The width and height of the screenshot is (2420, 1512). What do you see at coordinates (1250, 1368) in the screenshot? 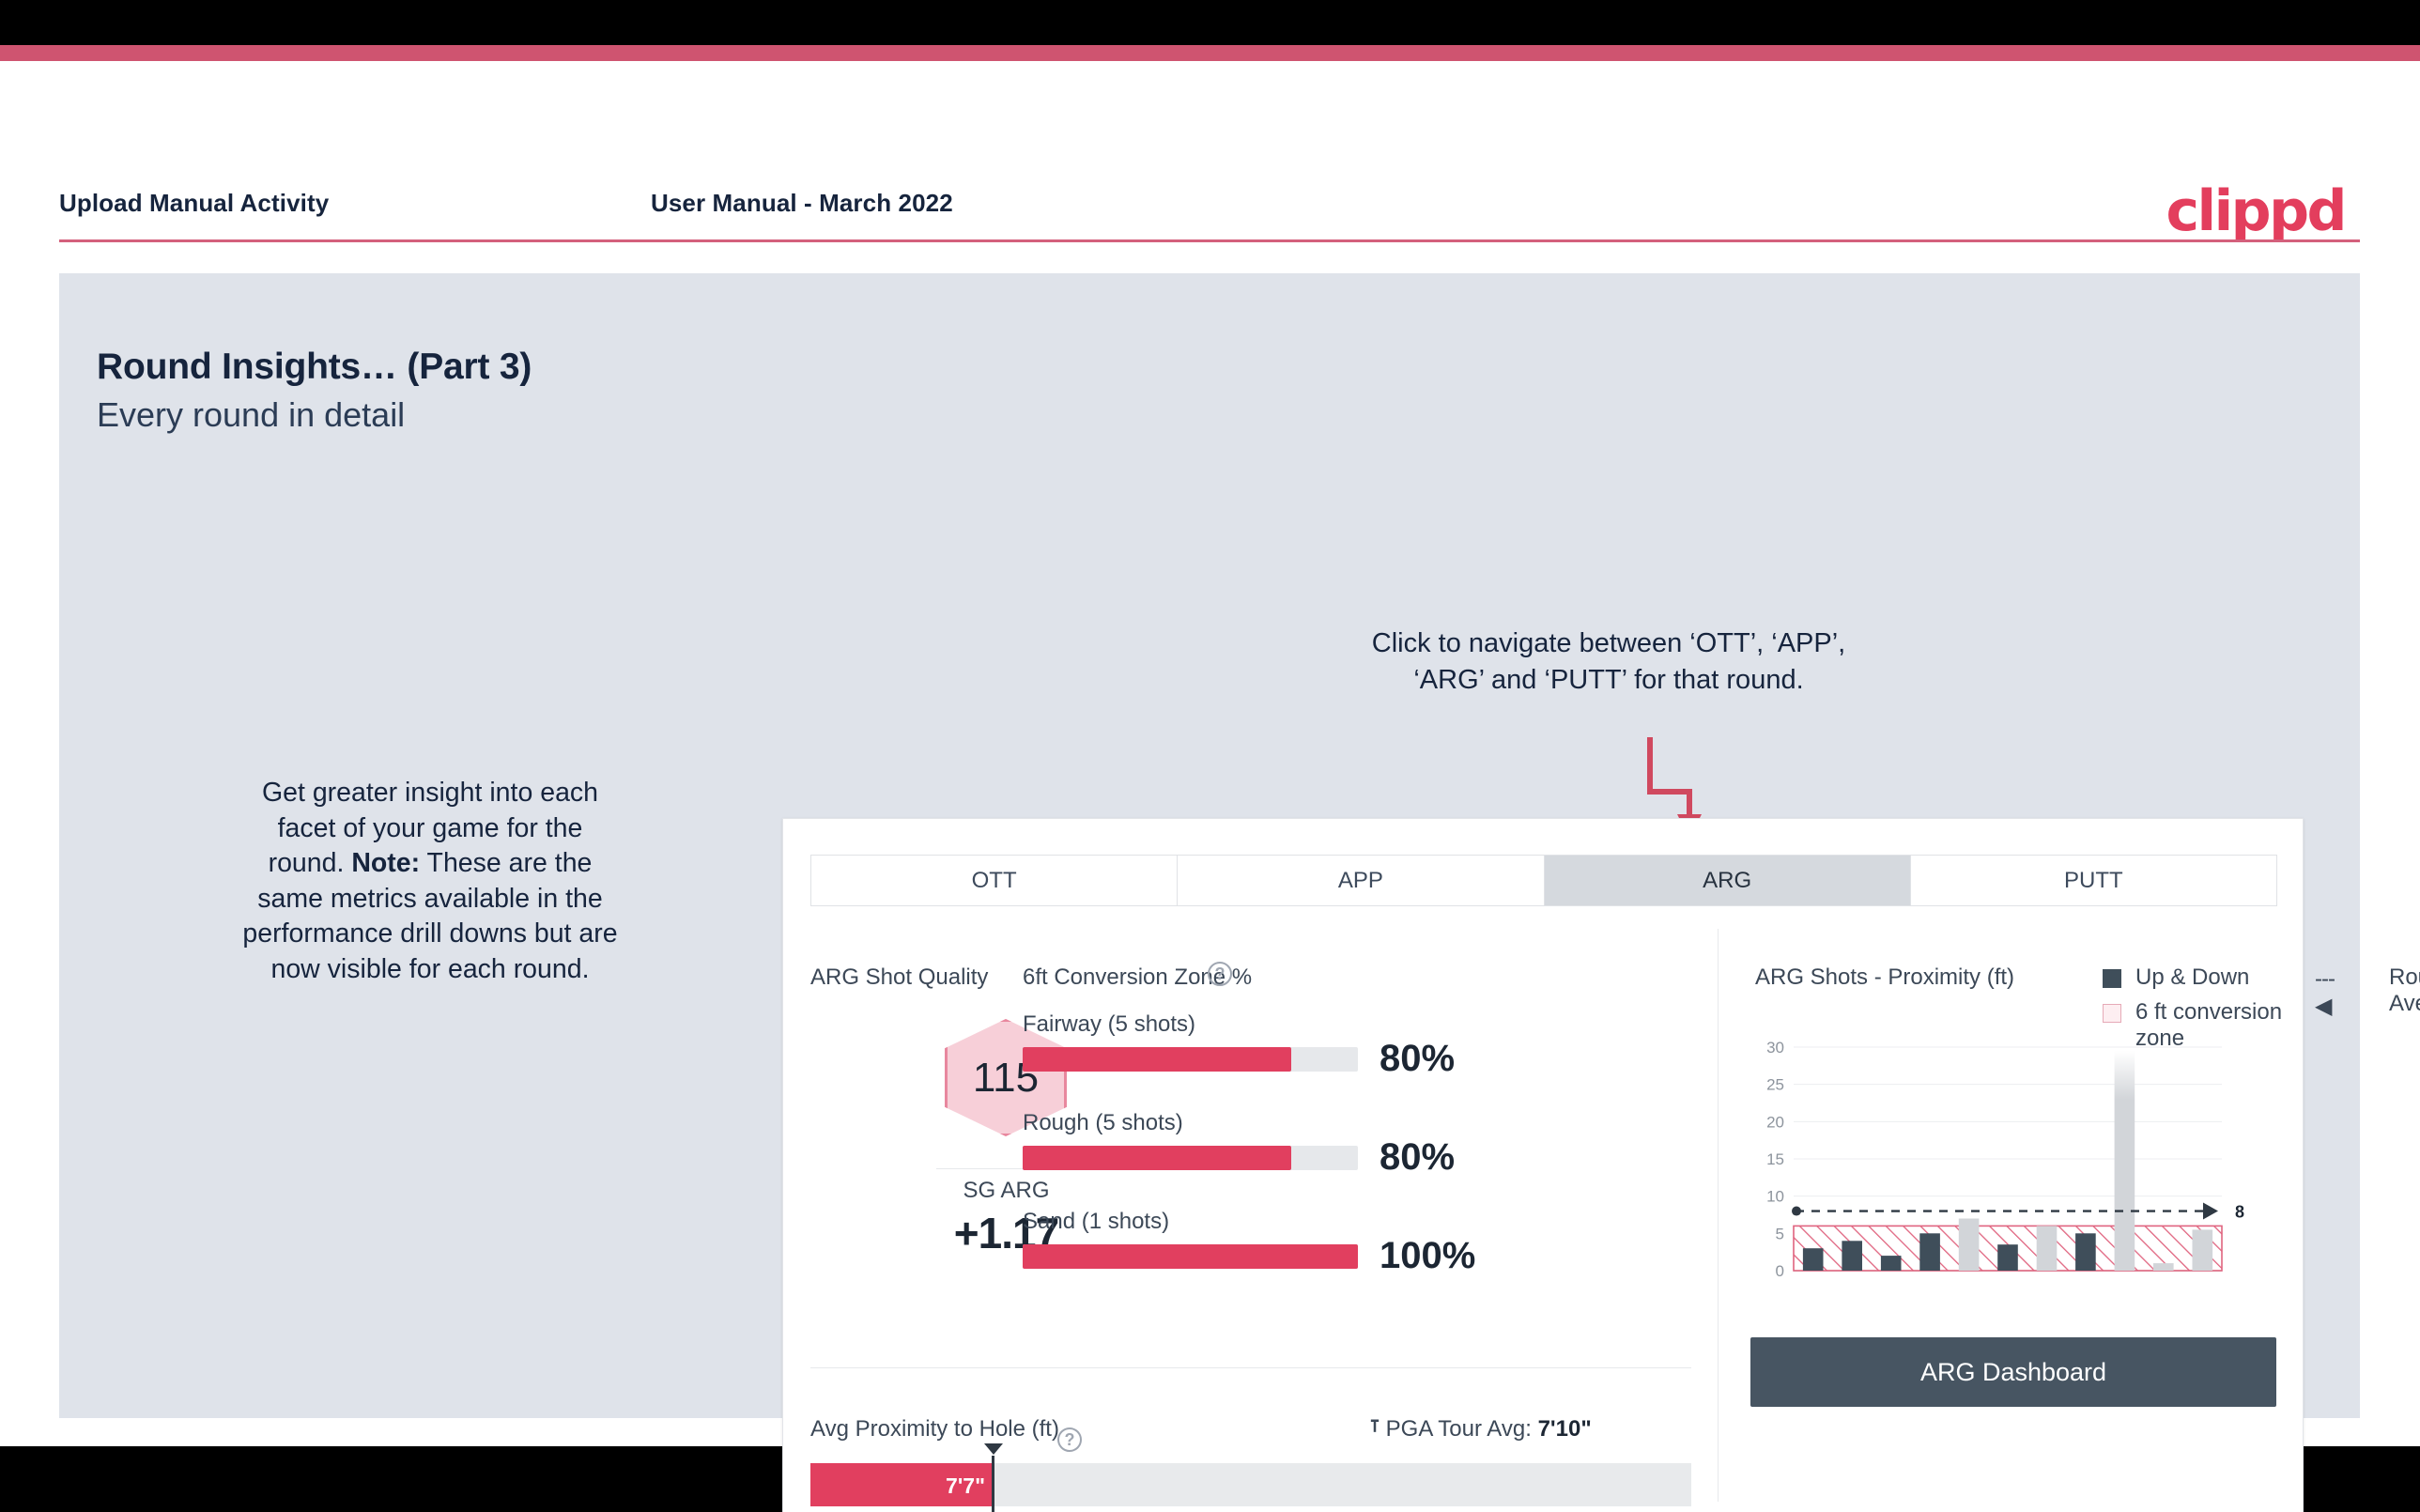
I see `section-divider` at bounding box center [1250, 1368].